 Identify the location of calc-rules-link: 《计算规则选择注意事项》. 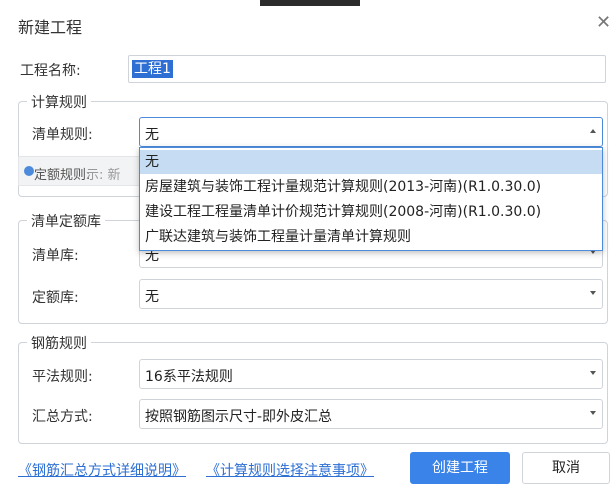
(290, 470).